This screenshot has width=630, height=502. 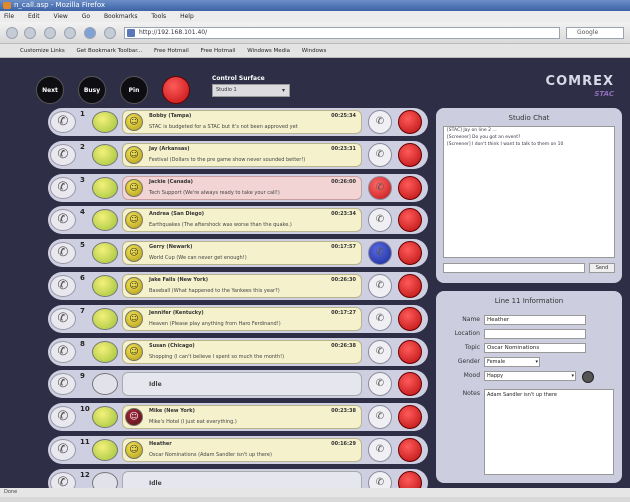 I want to click on location-field, so click(x=535, y=334).